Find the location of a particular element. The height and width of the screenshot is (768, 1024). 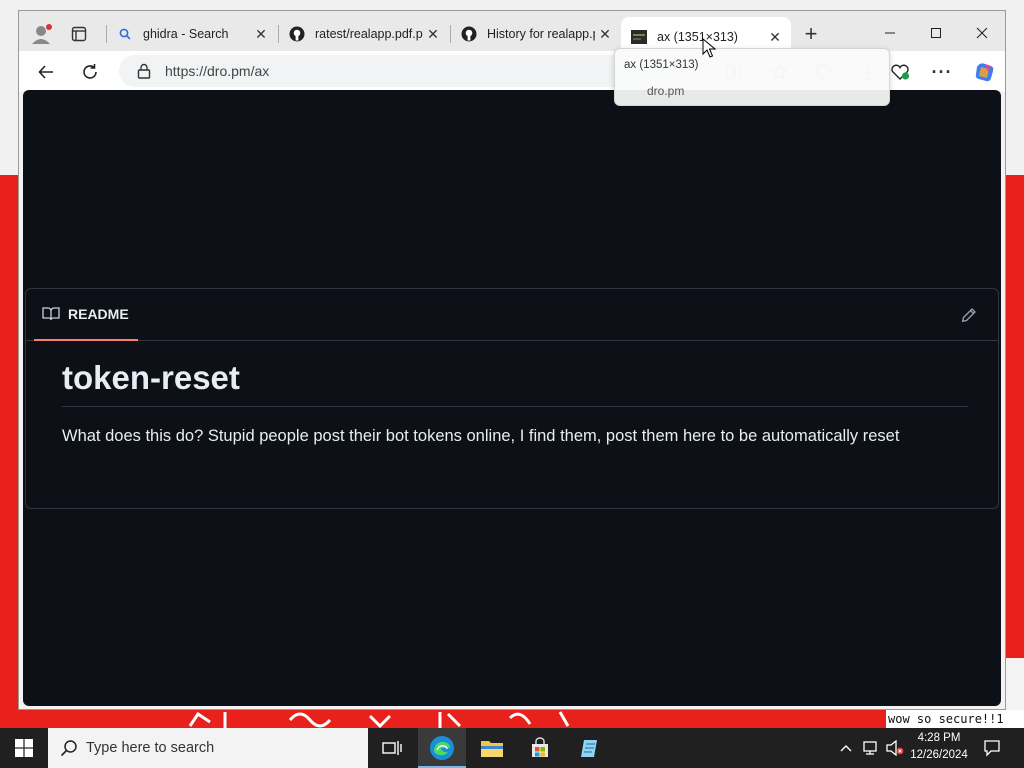

task-view-icon is located at coordinates (392, 748).